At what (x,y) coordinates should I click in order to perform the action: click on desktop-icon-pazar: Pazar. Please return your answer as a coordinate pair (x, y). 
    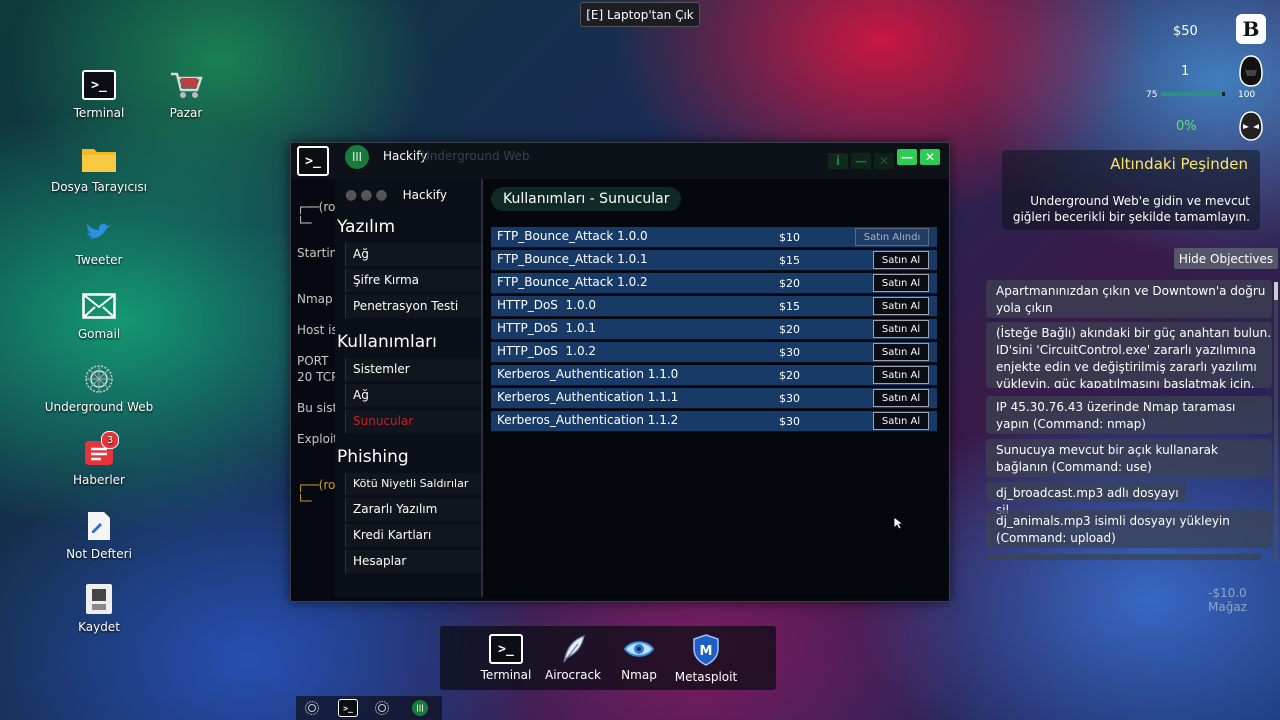
    Looking at the image, I should click on (186, 94).